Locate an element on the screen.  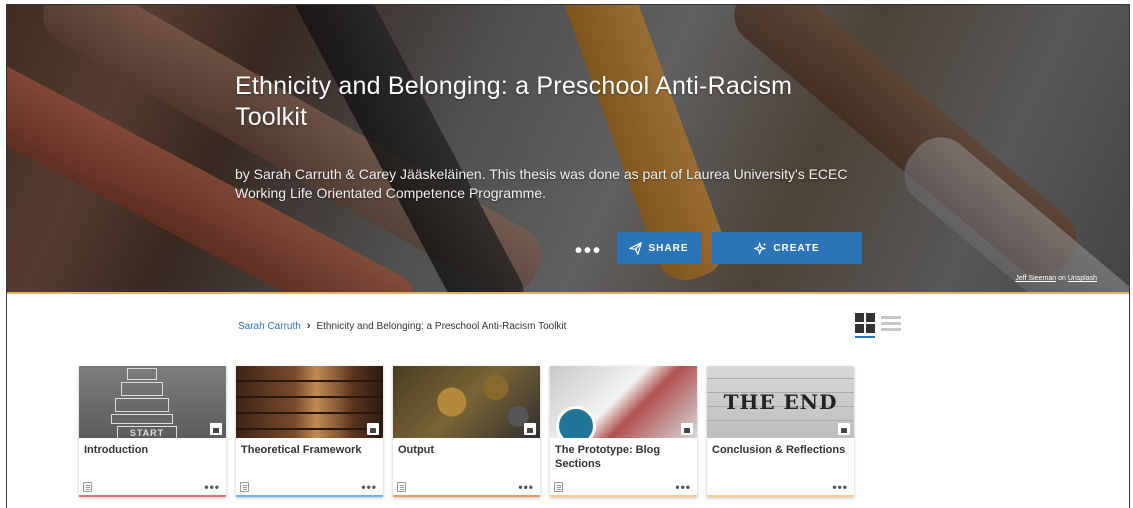
active-view-indicator is located at coordinates (865, 337).